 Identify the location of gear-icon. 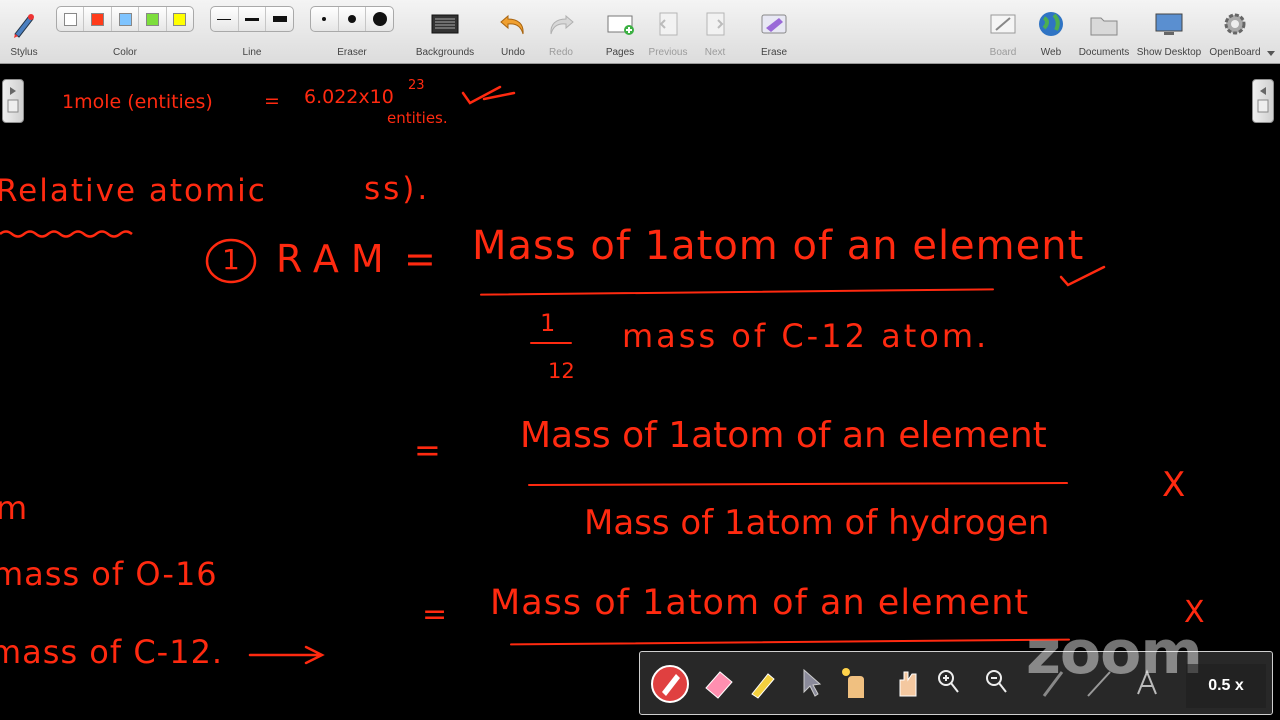
(1235, 24).